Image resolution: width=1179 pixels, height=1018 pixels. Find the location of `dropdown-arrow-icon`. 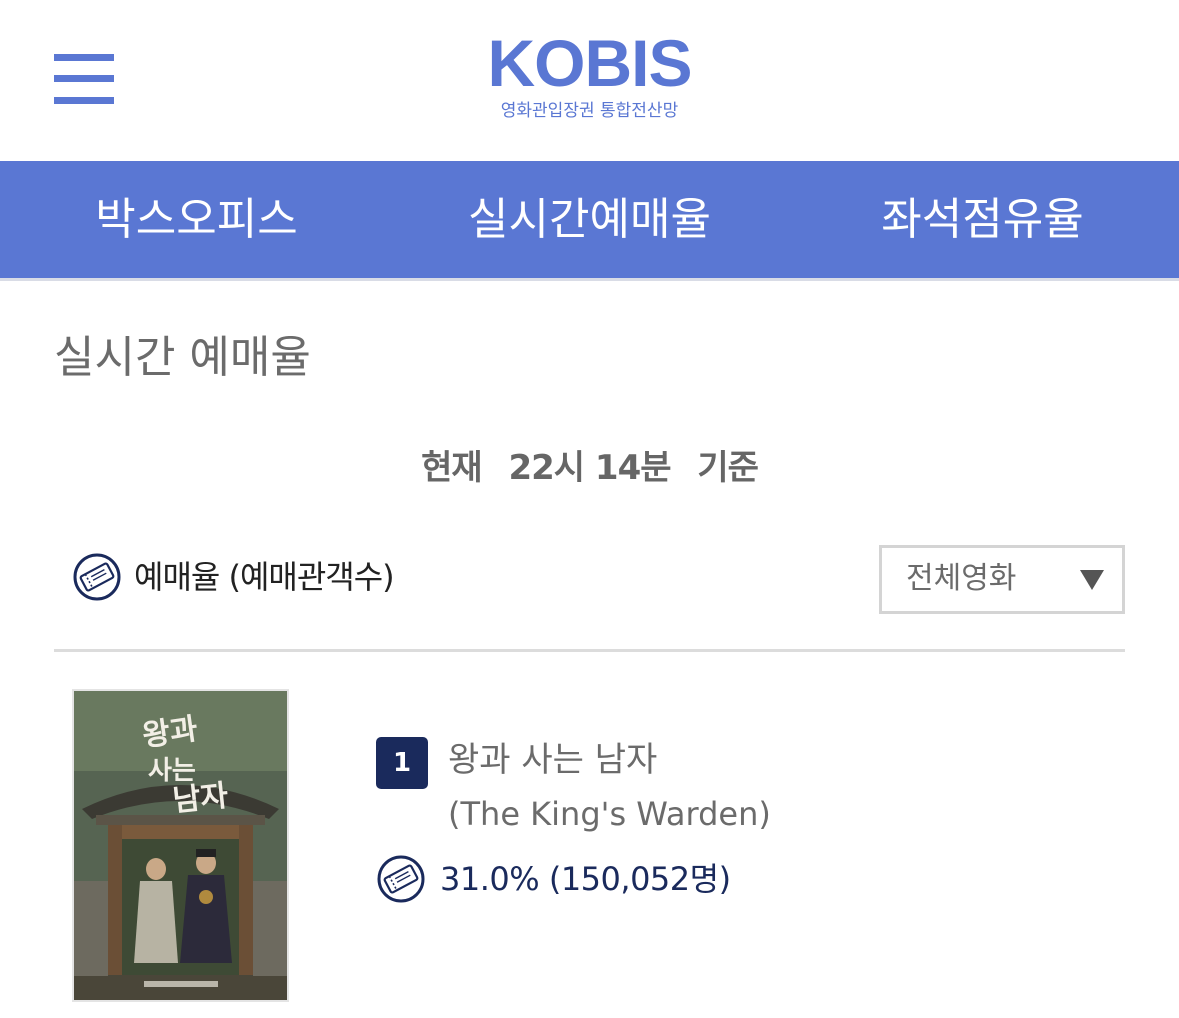

dropdown-arrow-icon is located at coordinates (1092, 580).